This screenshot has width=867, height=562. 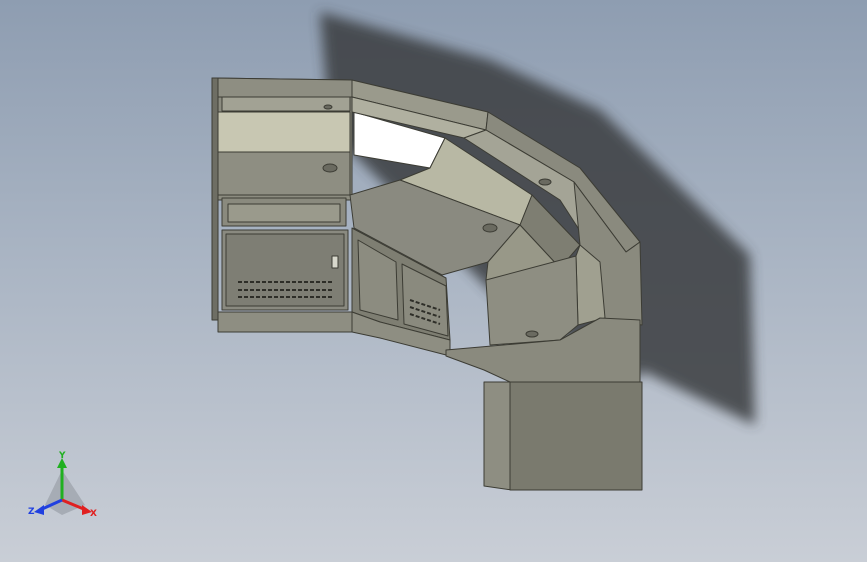 What do you see at coordinates (62, 485) in the screenshot?
I see `axis-triad: Y X Z` at bounding box center [62, 485].